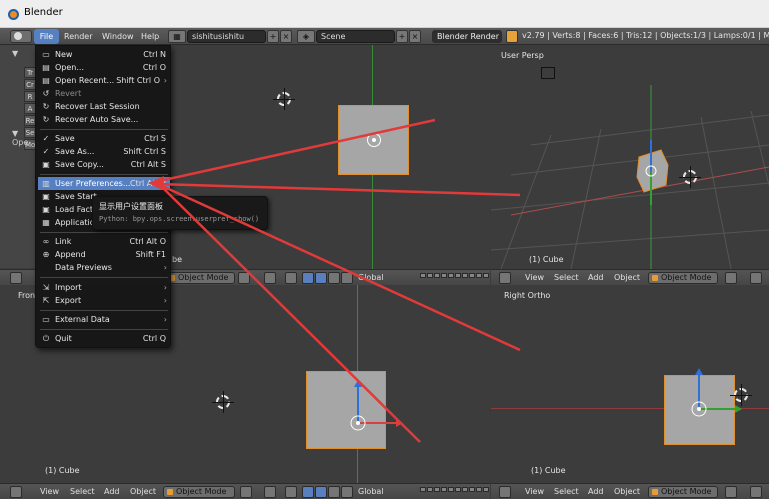  Describe the element at coordinates (46, 54) in the screenshot. I see `new-file-icon: ▭` at that location.